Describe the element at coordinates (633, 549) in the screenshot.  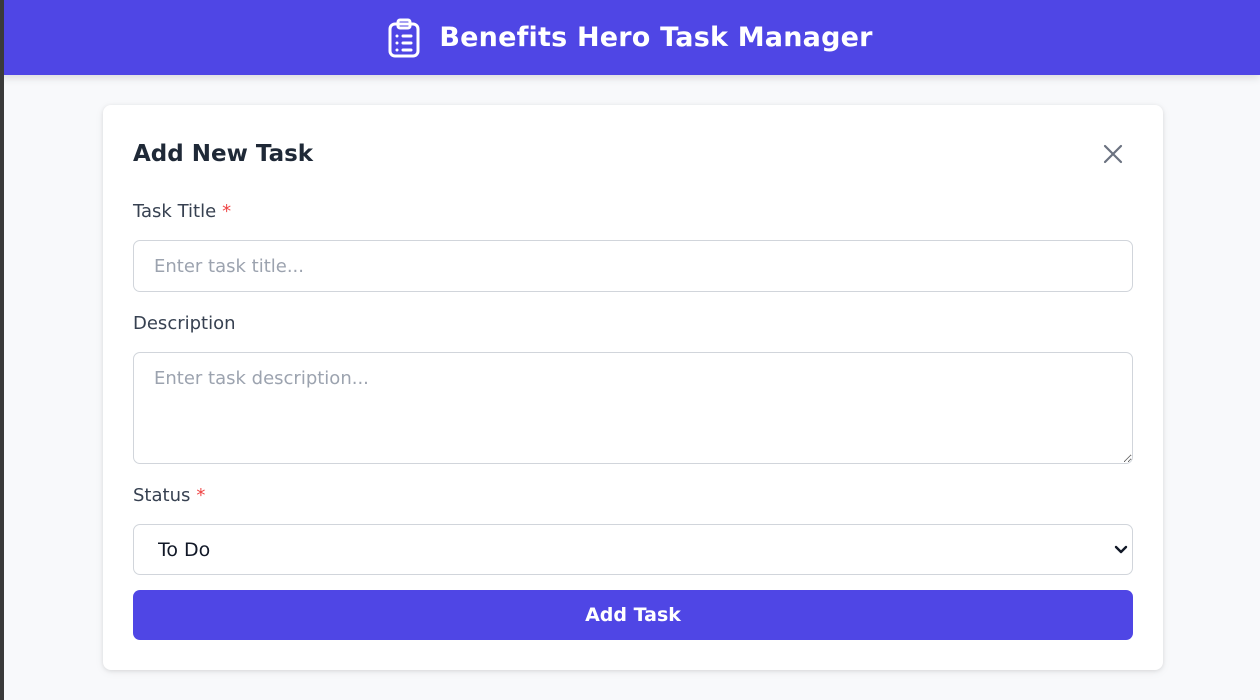
I see `status-select: To Do` at that location.